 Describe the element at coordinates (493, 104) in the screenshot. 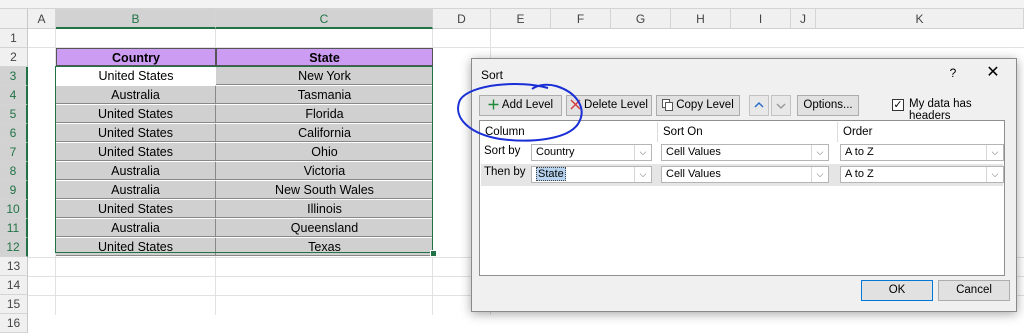

I see `plus-icon` at that location.